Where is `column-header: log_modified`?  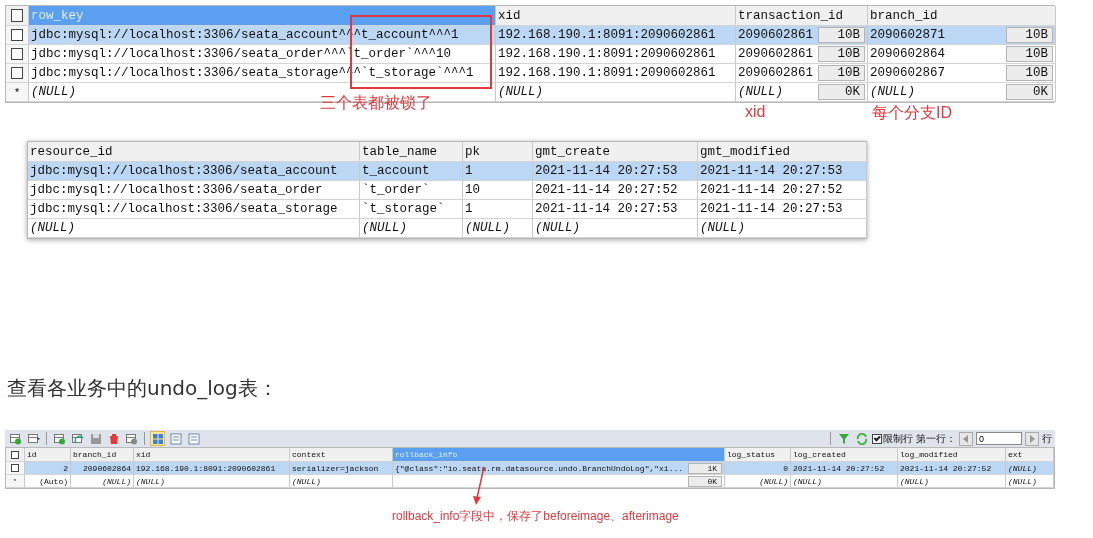
column-header: log_modified is located at coordinates (952, 455).